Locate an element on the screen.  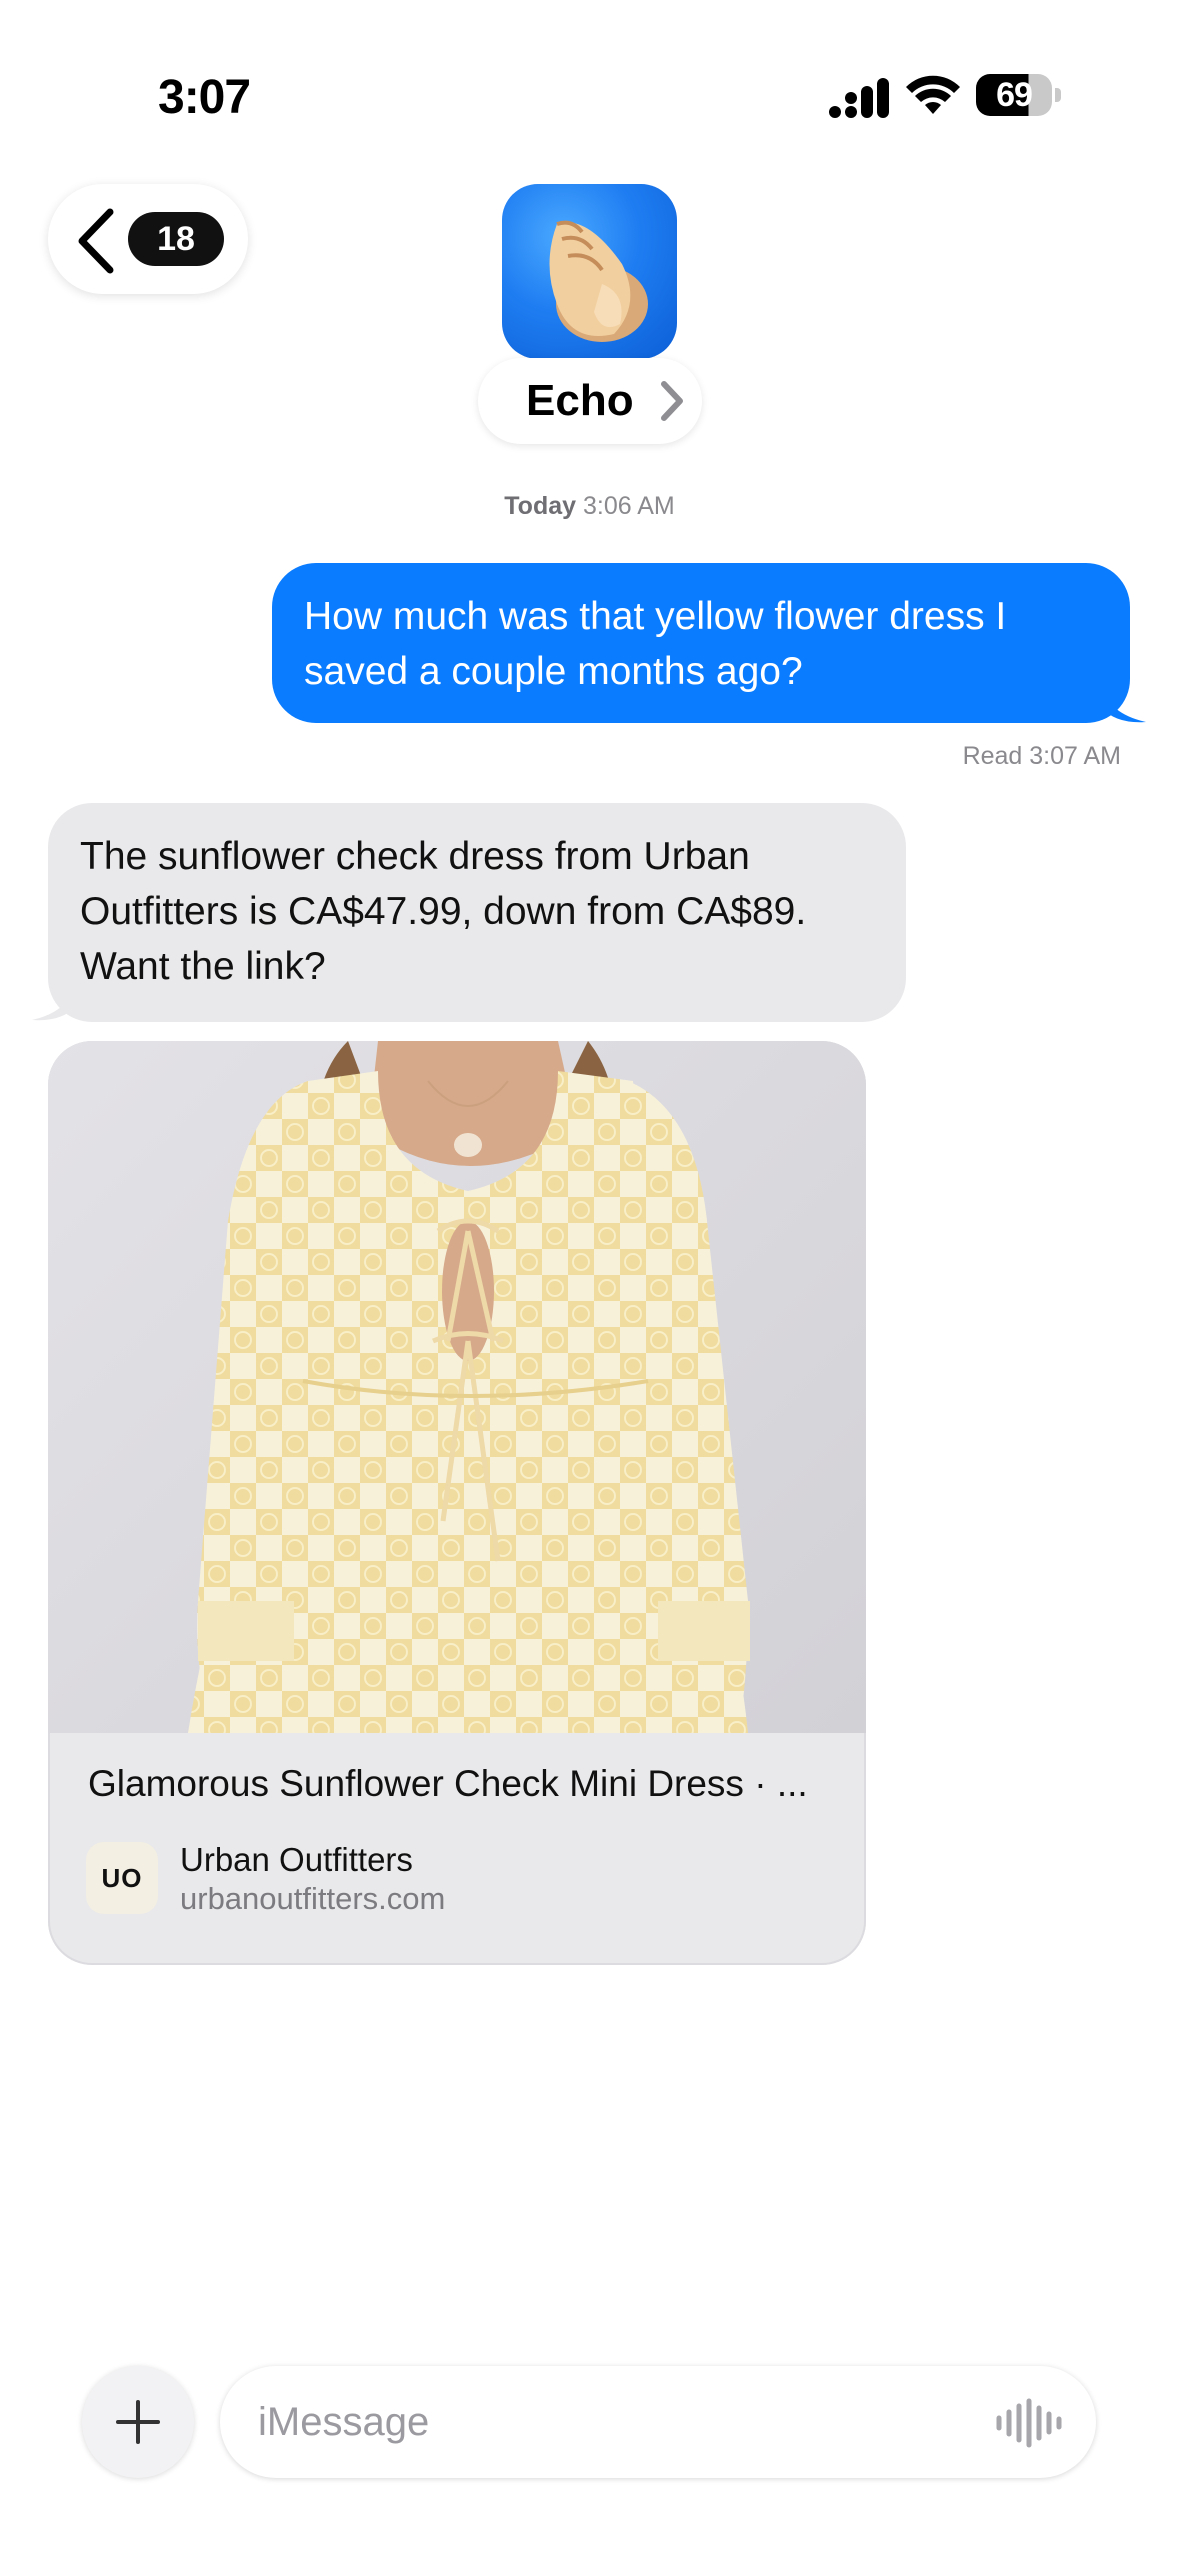
battery-indicator: 69 is located at coordinates (1019, 96).